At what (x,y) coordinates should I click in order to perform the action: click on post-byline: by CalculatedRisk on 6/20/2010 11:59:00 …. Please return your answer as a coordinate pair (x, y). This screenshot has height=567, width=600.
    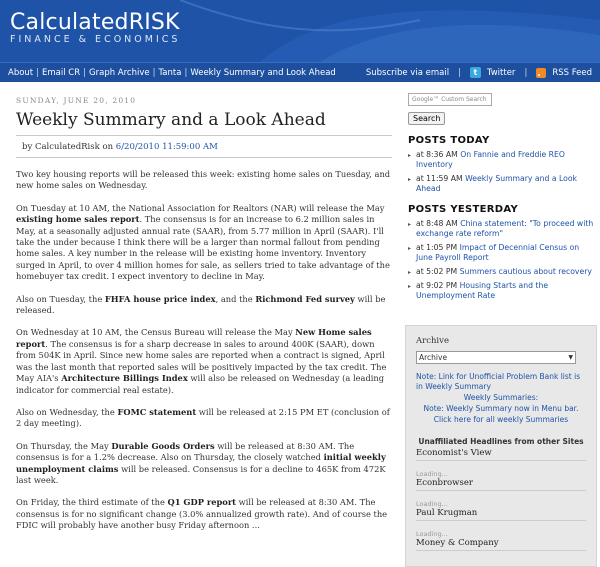
    Looking at the image, I should click on (204, 146).